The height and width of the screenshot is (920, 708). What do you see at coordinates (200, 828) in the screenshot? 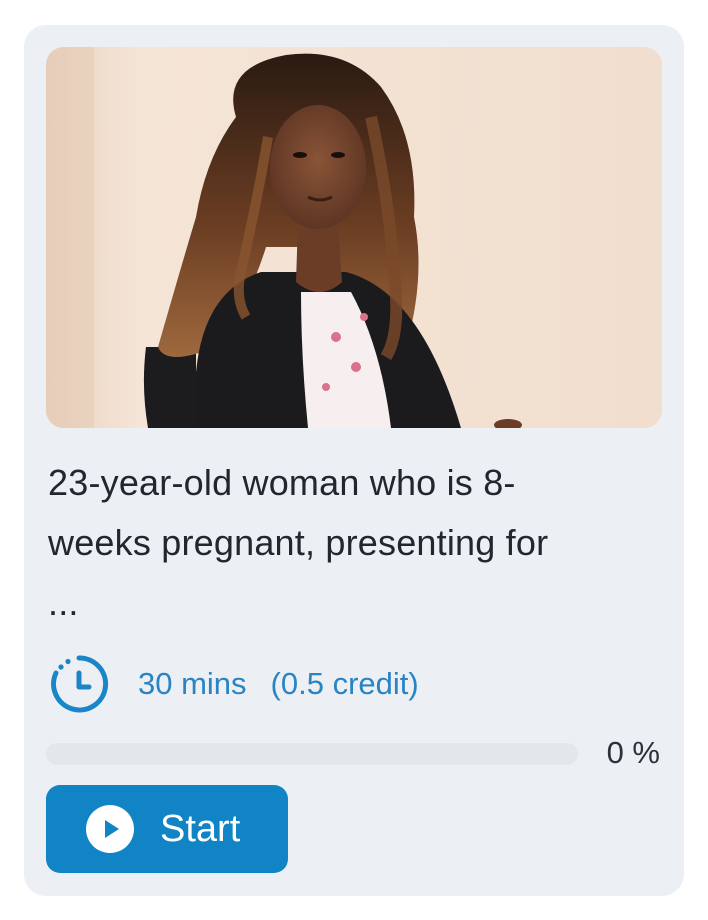
I see `start-button-label: Start` at bounding box center [200, 828].